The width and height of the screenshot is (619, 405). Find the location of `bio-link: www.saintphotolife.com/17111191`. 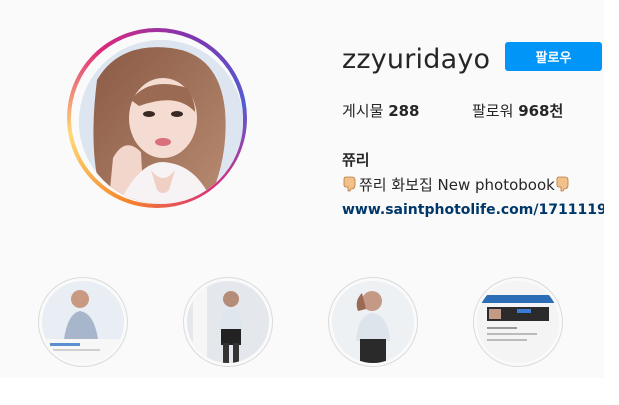

bio-link: www.saintphotolife.com/17111191 is located at coordinates (473, 210).